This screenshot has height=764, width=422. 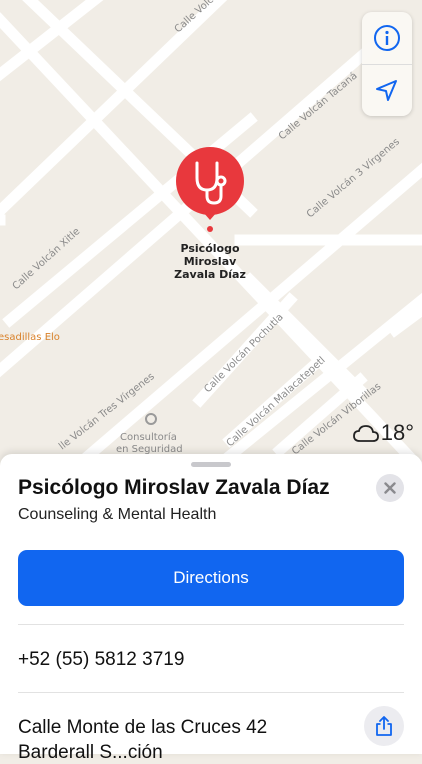 What do you see at coordinates (211, 464) in the screenshot?
I see `sheet-grabber` at bounding box center [211, 464].